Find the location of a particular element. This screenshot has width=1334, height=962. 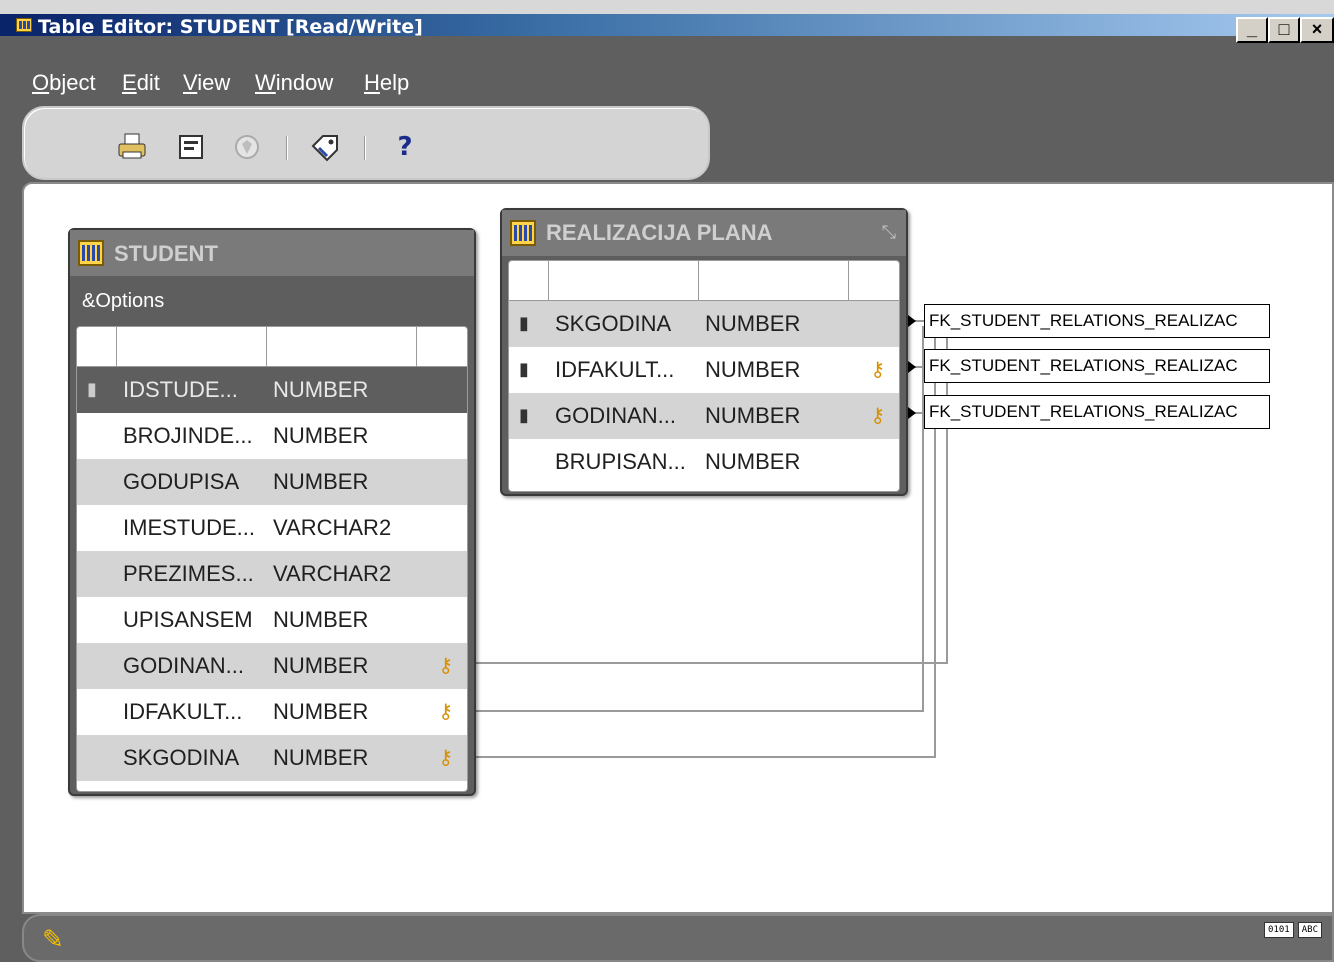

column-row: ▮ IDSTUDE... NUMBER is located at coordinates (272, 390).